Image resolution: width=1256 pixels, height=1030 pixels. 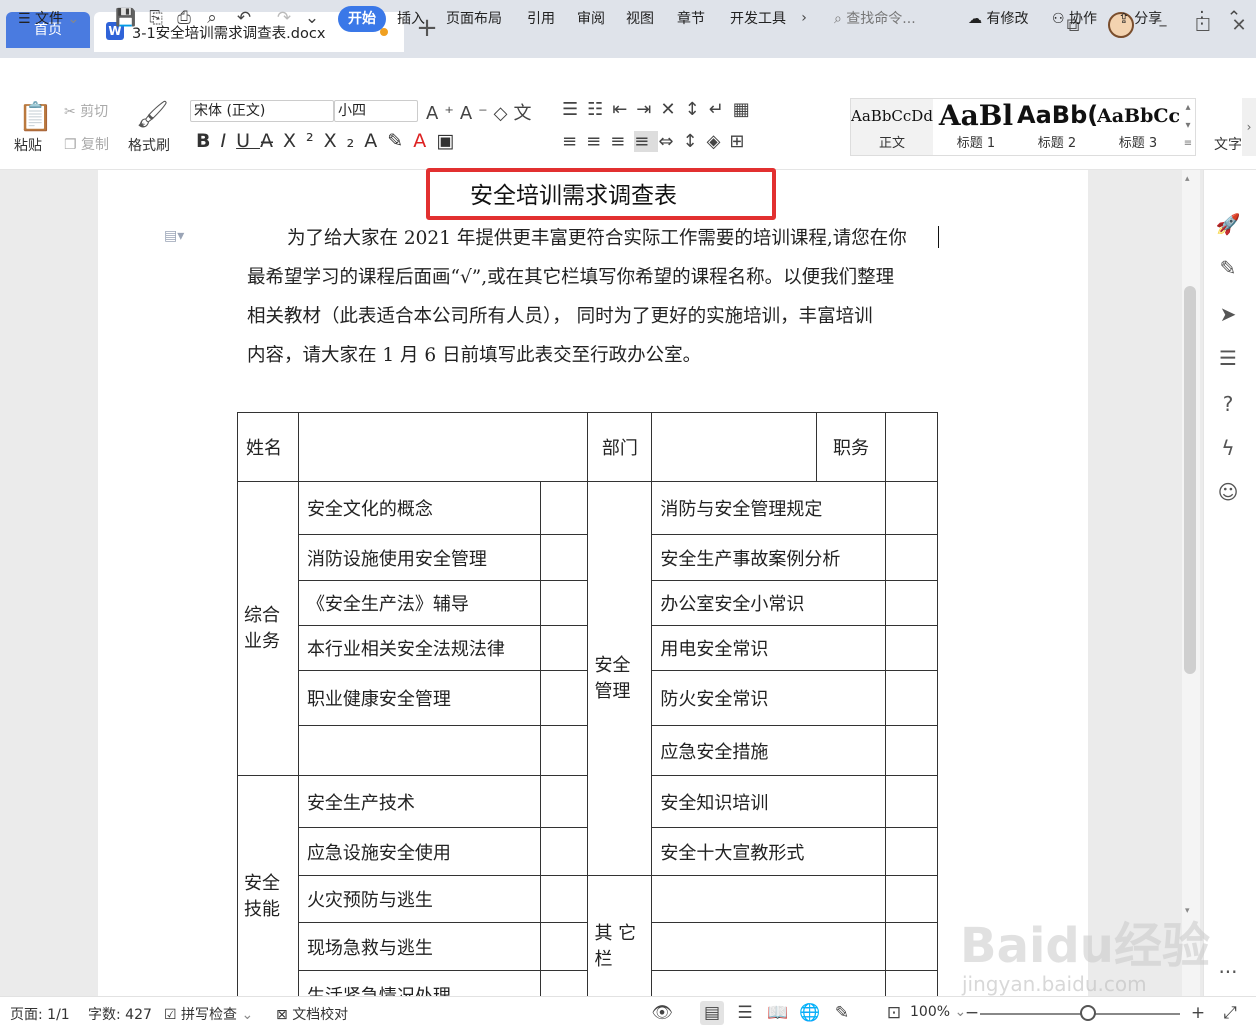 I want to click on lightning-icon: ϟ, so click(x=1228, y=448).